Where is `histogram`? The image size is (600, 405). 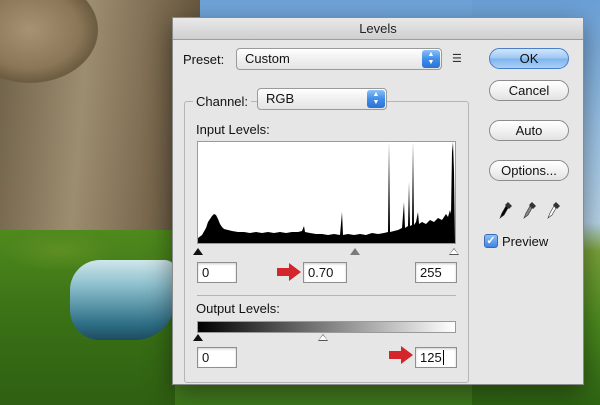
histogram is located at coordinates (326, 192).